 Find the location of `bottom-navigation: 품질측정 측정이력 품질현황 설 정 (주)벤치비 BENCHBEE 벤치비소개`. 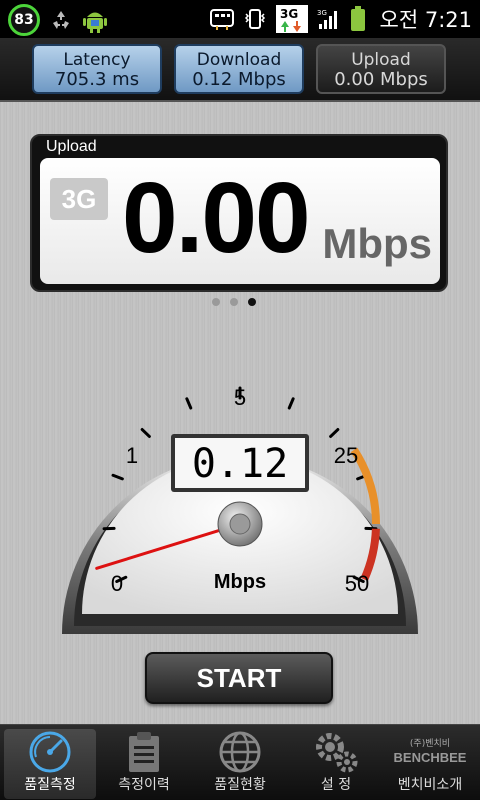

bottom-navigation: 품질측정 측정이력 품질현황 설 정 (주)벤치비 BENCHBEE 벤치비소개 is located at coordinates (240, 762).